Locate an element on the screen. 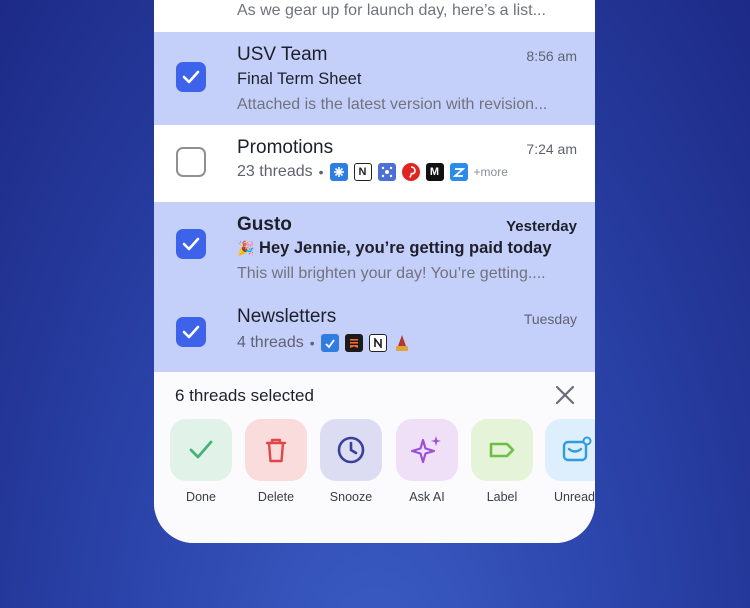 The image size is (750, 608). thread-time: Yesterday is located at coordinates (541, 226).